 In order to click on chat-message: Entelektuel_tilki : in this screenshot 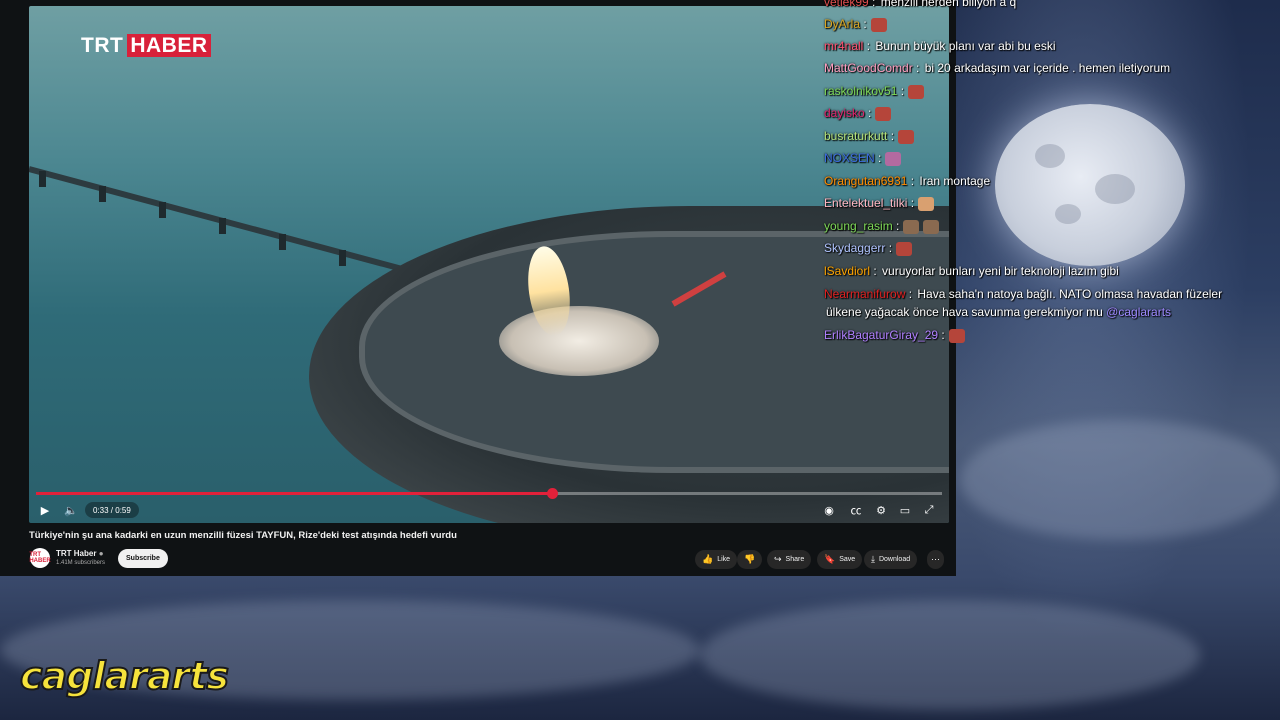, I will do `click(879, 203)`.